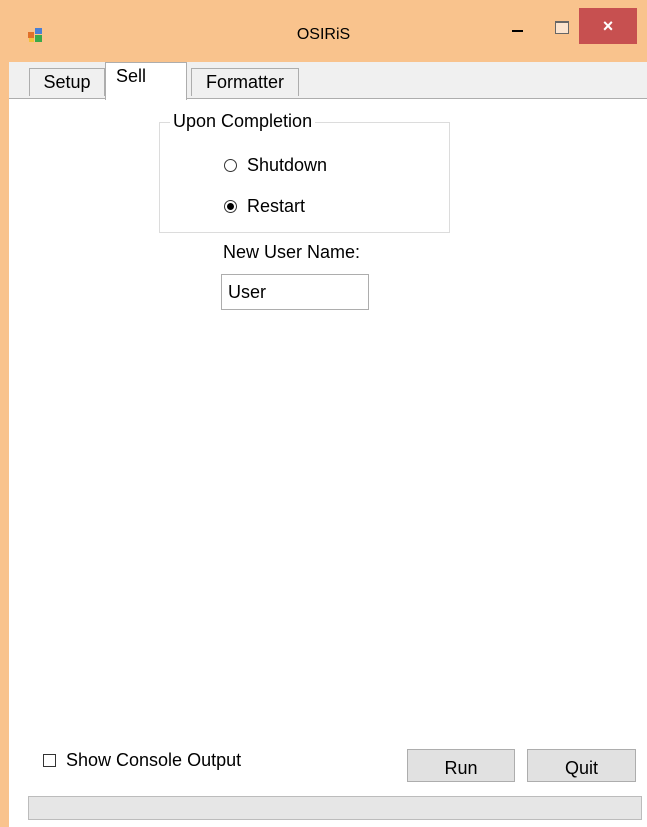  Describe the element at coordinates (461, 765) in the screenshot. I see `run-button: Run` at that location.